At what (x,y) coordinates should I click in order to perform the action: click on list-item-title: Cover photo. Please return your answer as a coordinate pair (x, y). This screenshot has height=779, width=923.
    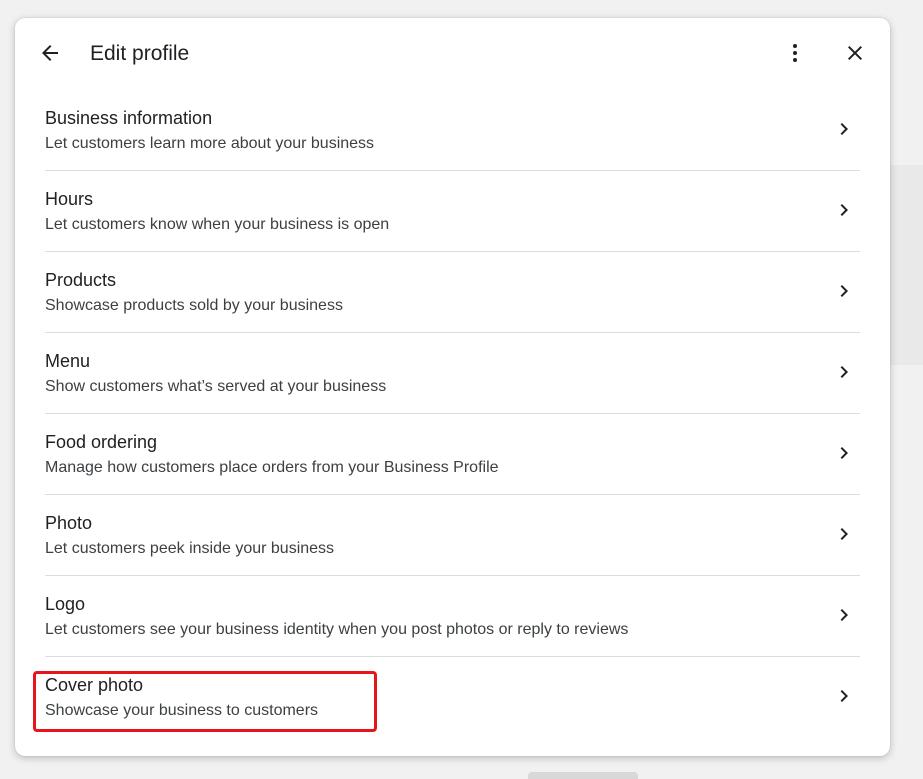
    Looking at the image, I should click on (94, 685).